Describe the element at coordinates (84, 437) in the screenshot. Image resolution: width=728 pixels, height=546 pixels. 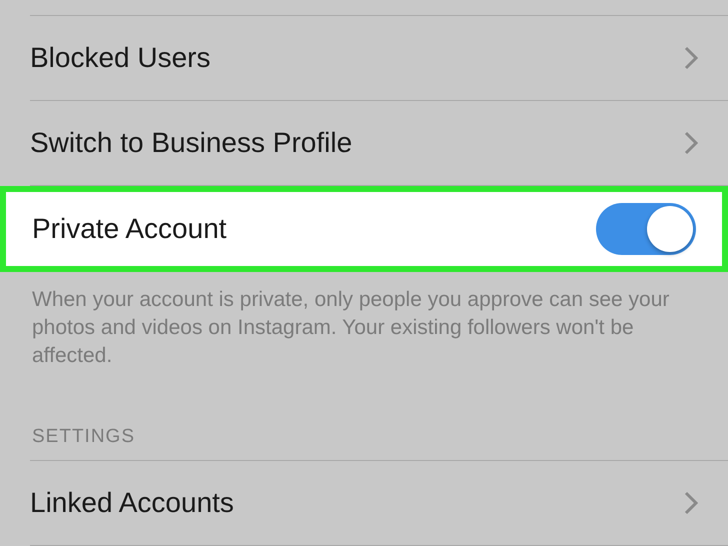
I see `section-header: SETTINGS` at that location.